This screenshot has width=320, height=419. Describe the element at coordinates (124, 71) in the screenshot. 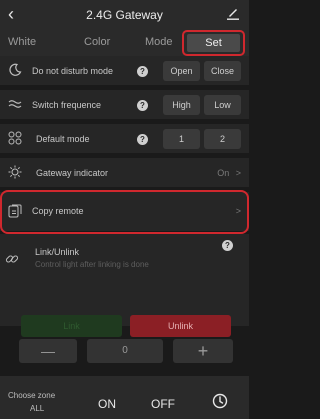

I see `dnd-row: Do not disturb mode ? Open Close` at that location.